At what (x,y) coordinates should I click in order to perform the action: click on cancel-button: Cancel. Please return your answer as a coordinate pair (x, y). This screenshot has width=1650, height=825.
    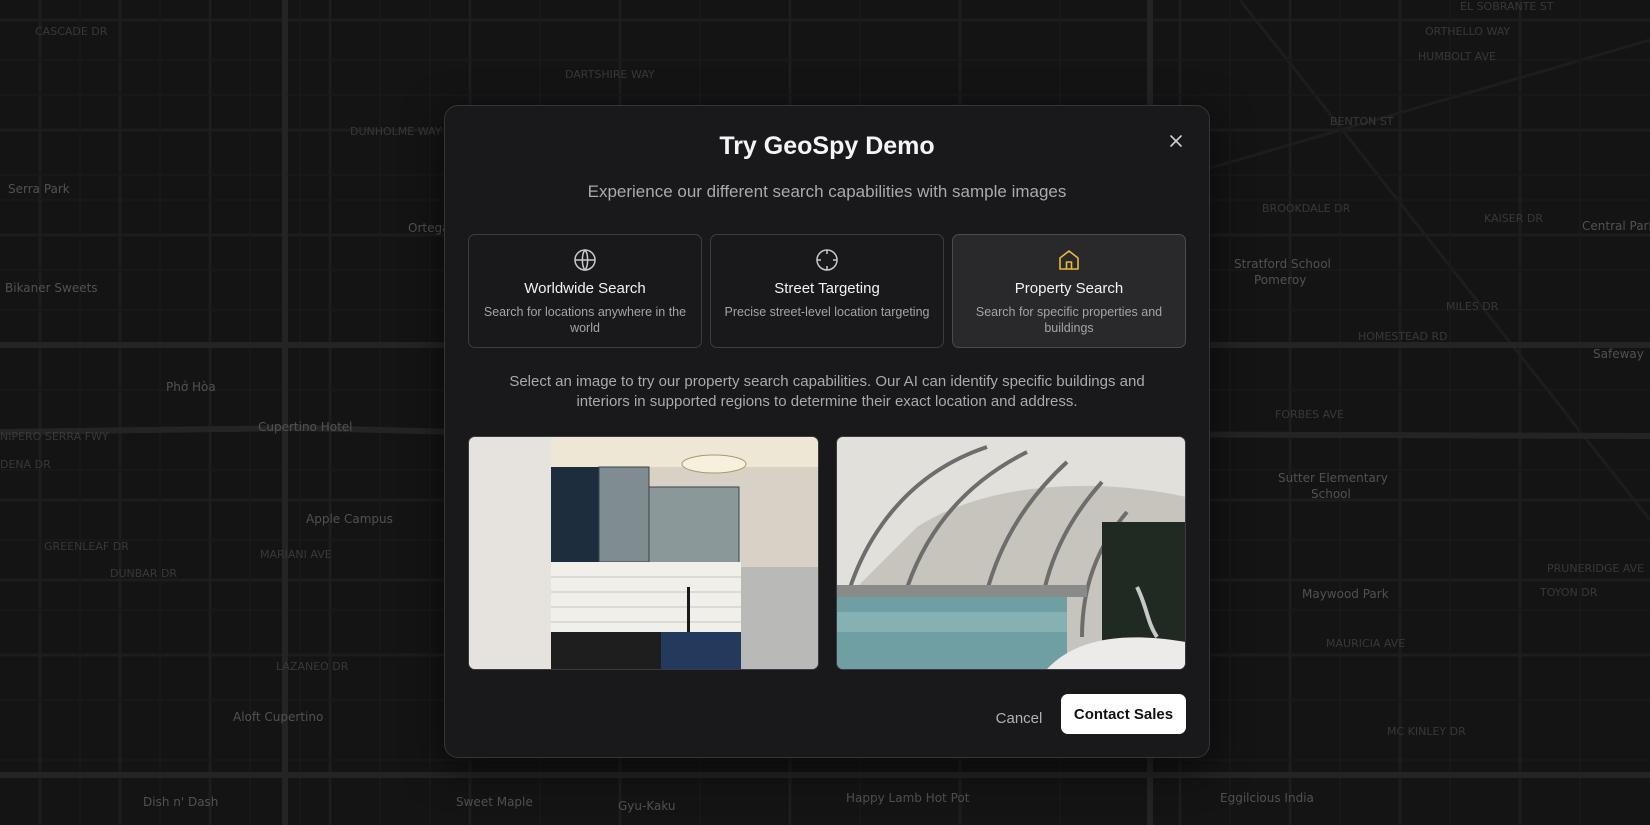
    Looking at the image, I should click on (1019, 718).